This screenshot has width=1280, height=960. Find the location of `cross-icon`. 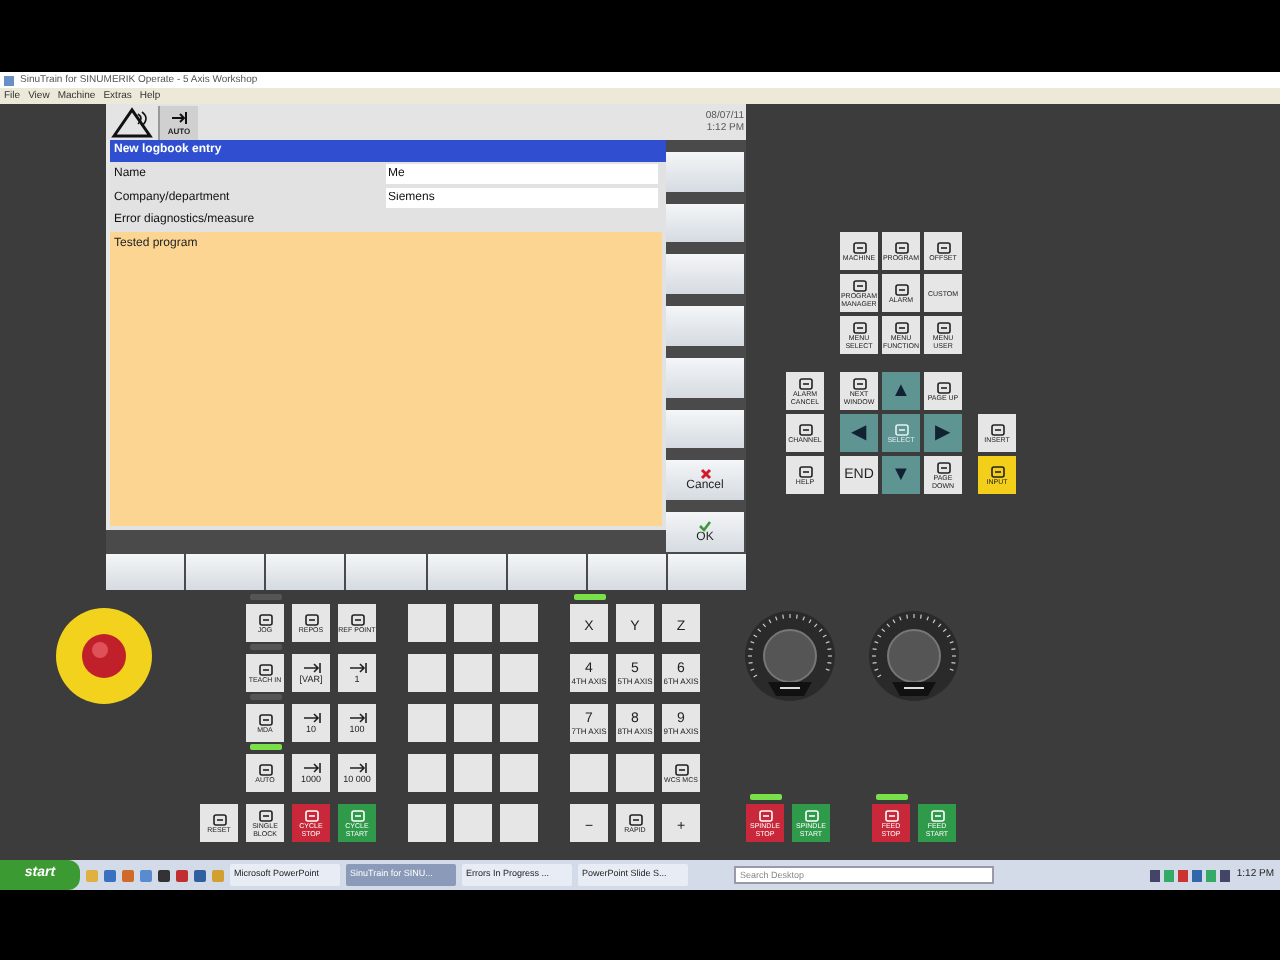

cross-icon is located at coordinates (705, 473).